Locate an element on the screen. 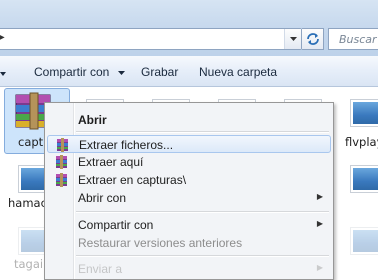  share-with-button: Compartir con is located at coordinates (79, 72).